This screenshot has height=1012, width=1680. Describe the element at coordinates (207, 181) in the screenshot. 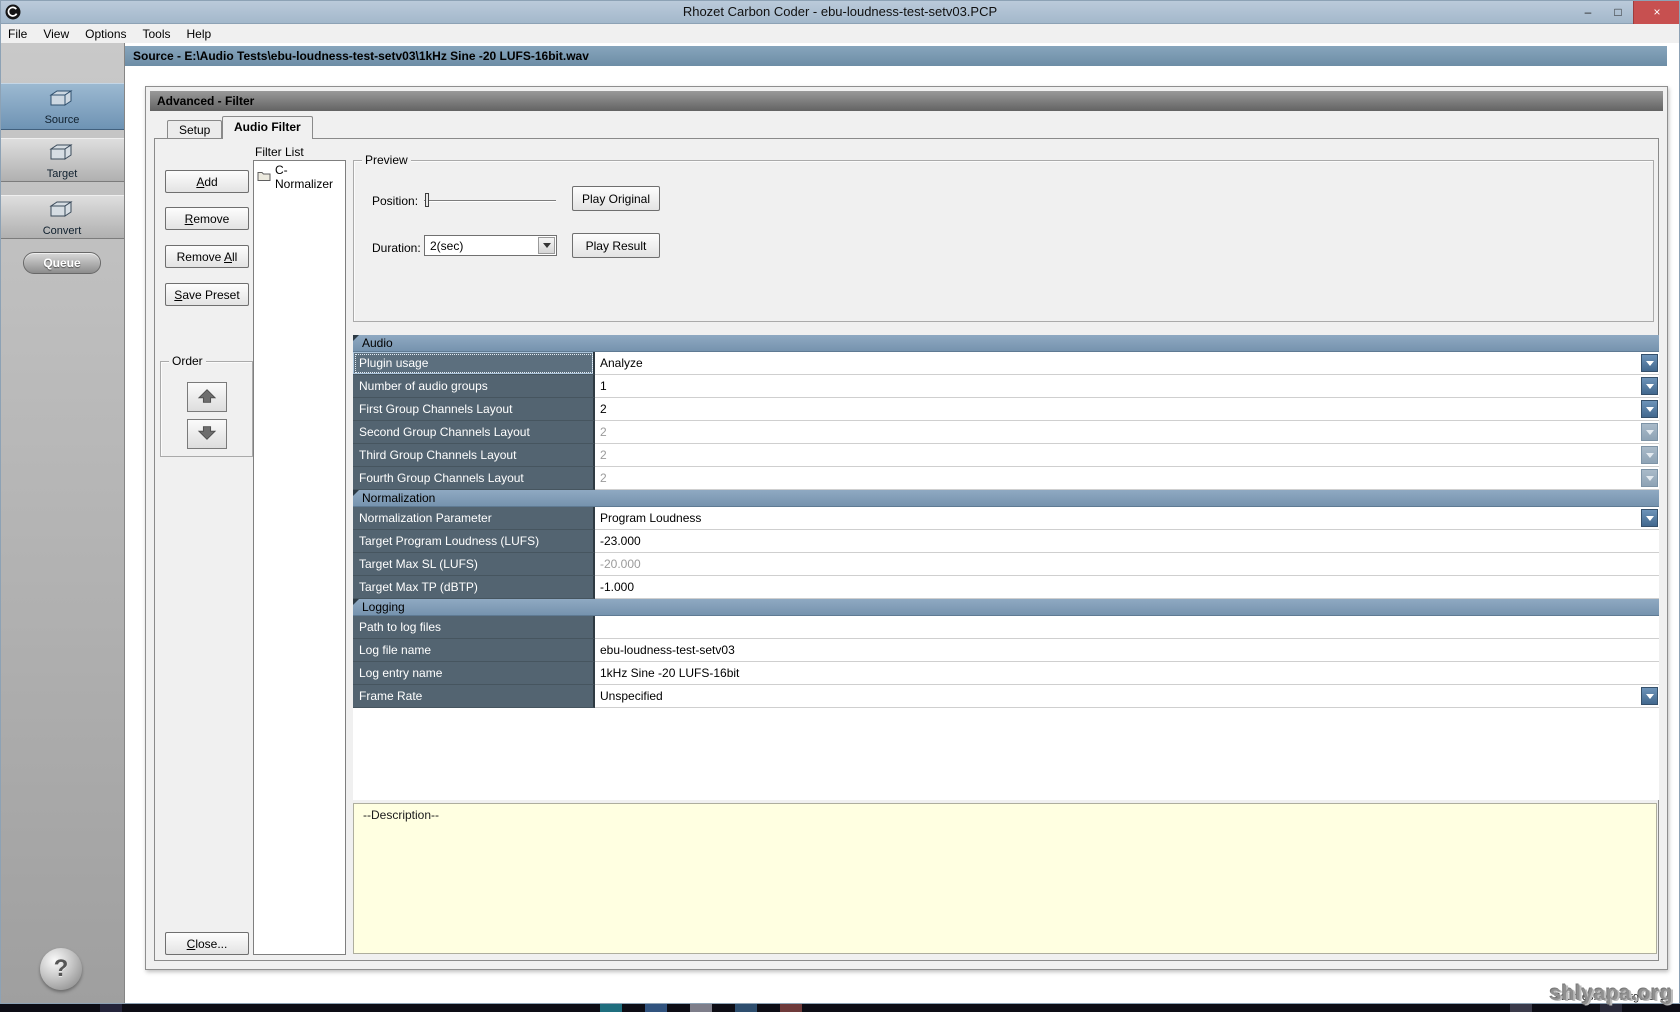

I see `add-button: Add` at that location.